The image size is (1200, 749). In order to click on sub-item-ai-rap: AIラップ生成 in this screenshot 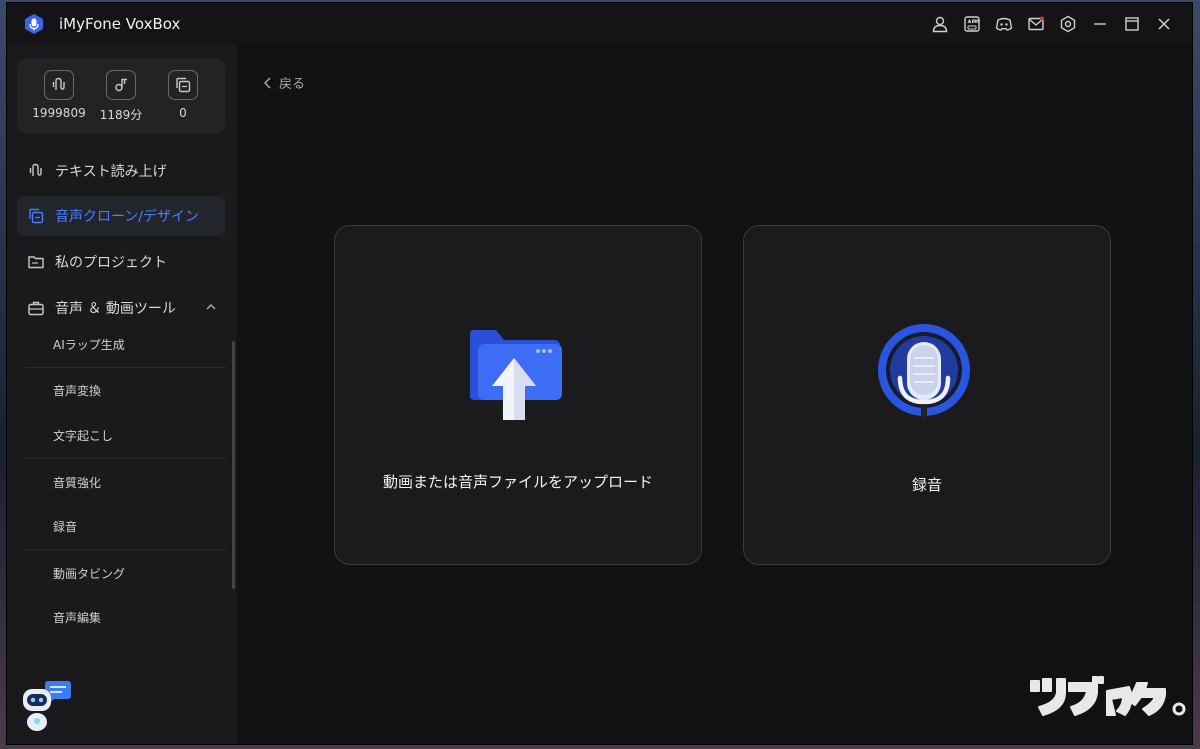, I will do `click(125, 344)`.